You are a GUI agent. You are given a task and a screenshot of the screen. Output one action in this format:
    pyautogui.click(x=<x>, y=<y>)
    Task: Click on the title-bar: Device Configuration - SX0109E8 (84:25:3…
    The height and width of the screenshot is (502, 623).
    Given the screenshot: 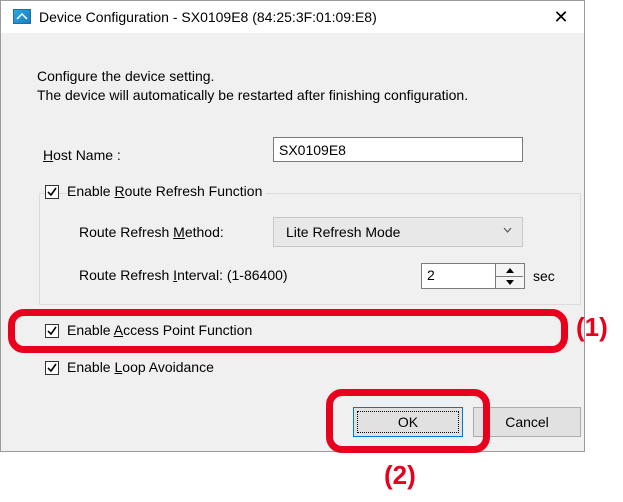 What is the action you would take?
    pyautogui.click(x=292, y=17)
    